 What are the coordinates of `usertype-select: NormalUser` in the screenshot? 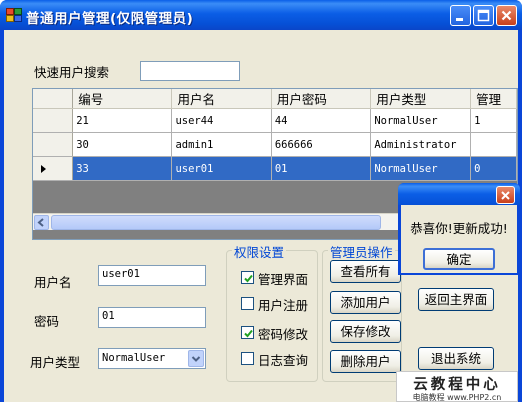 It's located at (152, 358).